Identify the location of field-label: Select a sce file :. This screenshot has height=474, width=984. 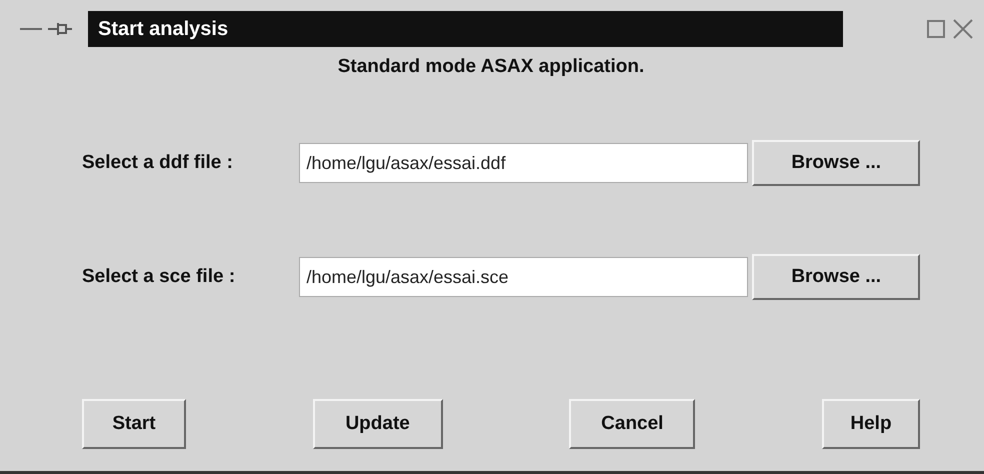
(159, 277).